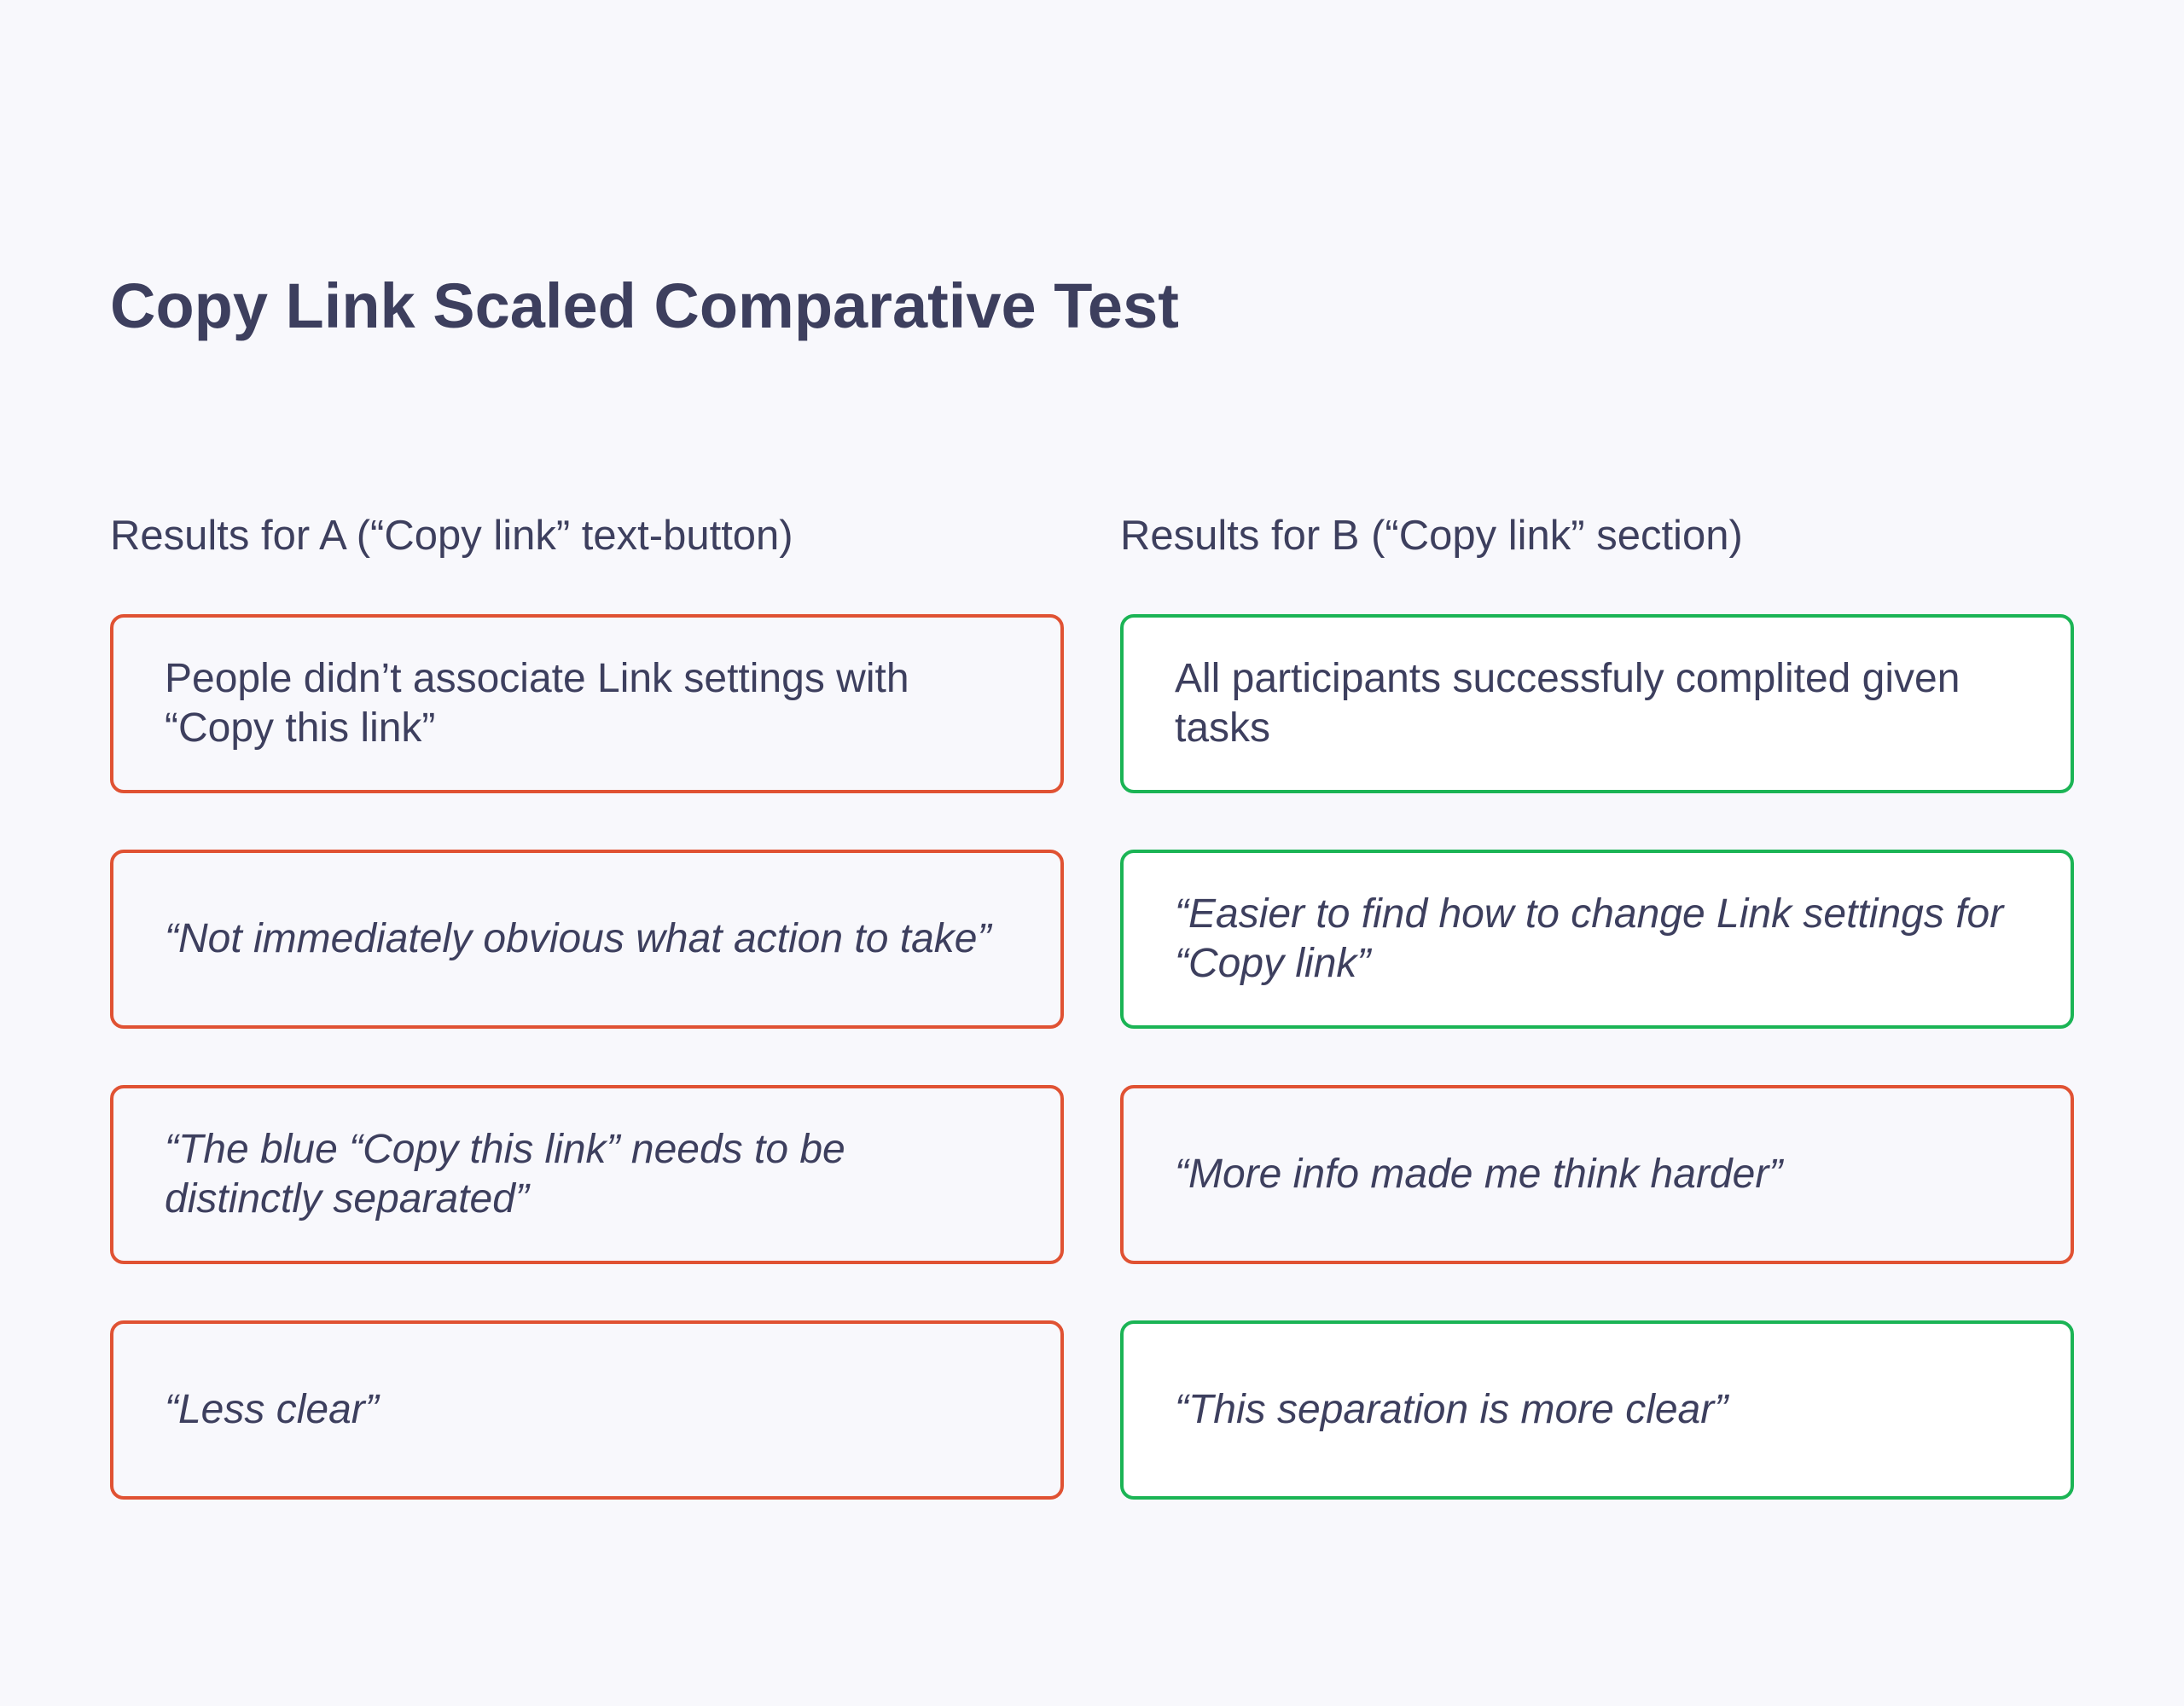  I want to click on result-card-text: “More info made me think harder”, so click(1479, 1174).